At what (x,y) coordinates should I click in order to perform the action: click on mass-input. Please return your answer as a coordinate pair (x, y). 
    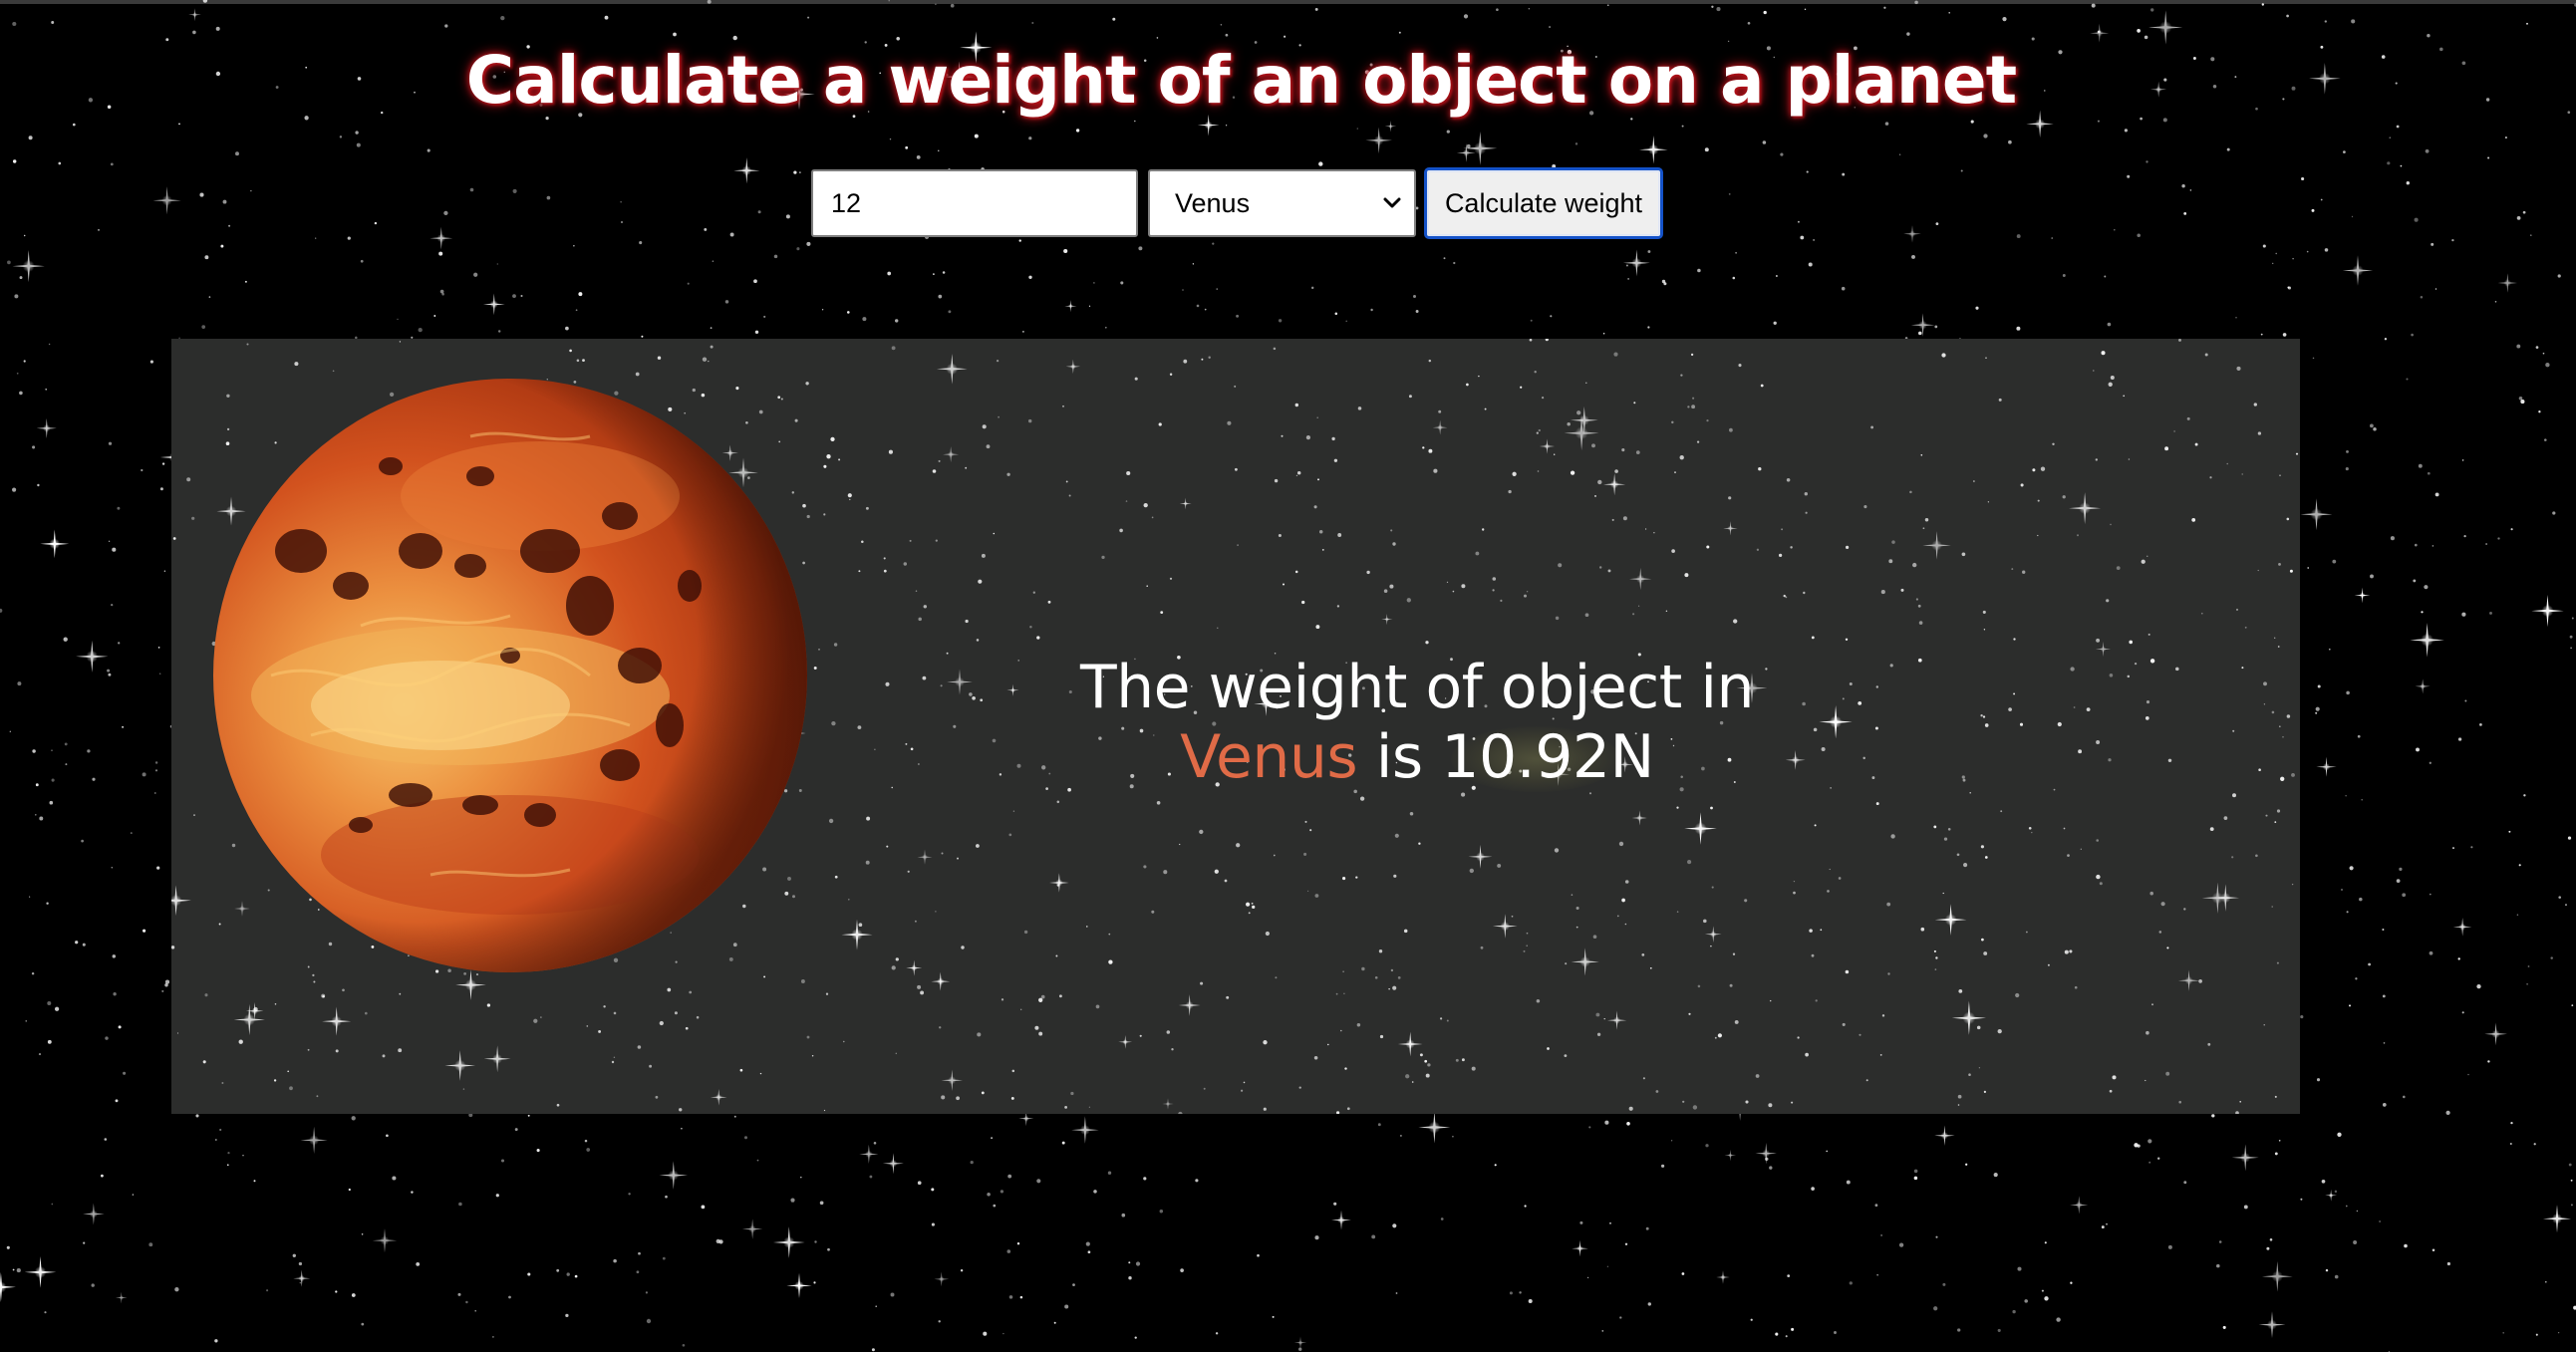
    Looking at the image, I should click on (974, 203).